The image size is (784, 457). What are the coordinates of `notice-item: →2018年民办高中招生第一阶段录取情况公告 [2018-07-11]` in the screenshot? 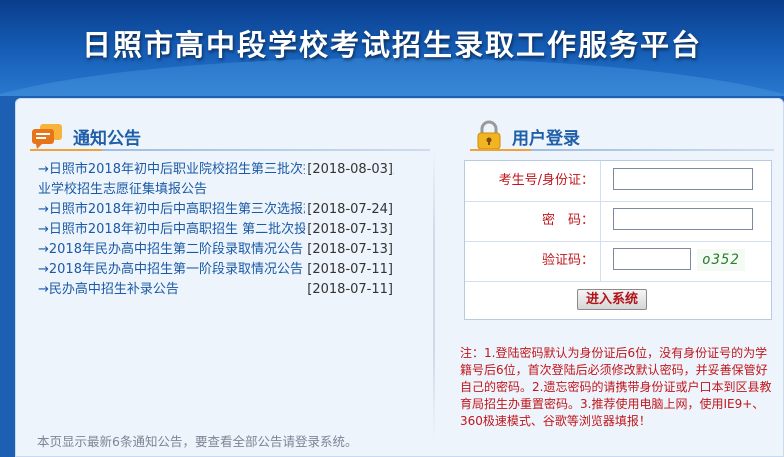 It's located at (218, 270).